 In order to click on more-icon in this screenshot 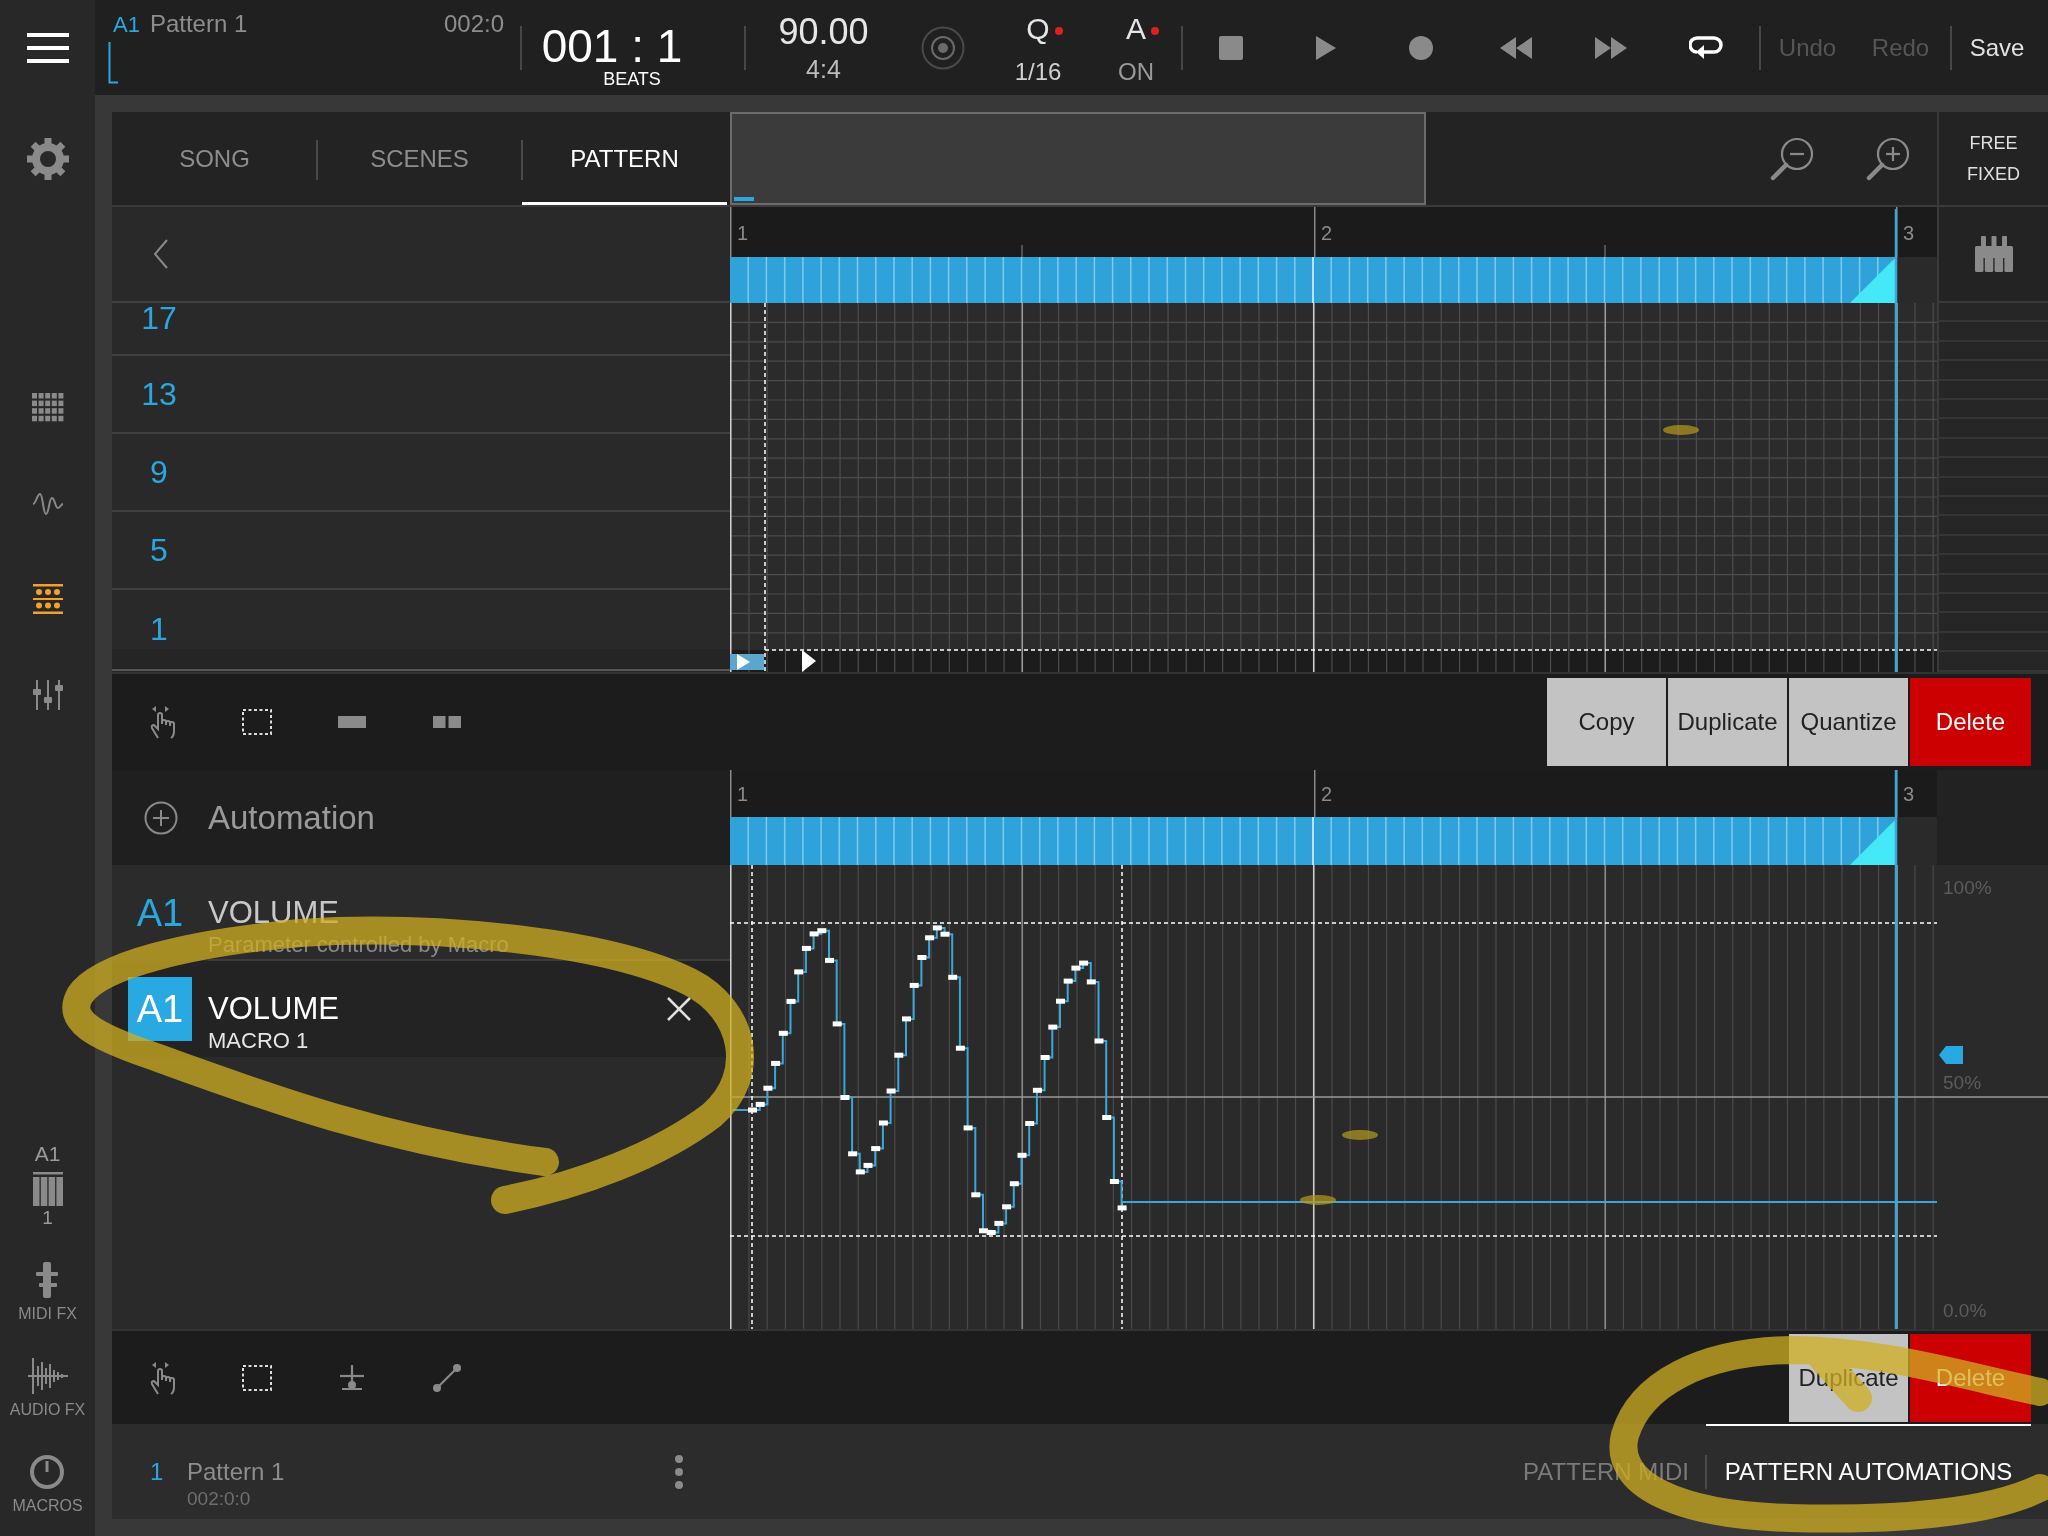, I will do `click(679, 1472)`.